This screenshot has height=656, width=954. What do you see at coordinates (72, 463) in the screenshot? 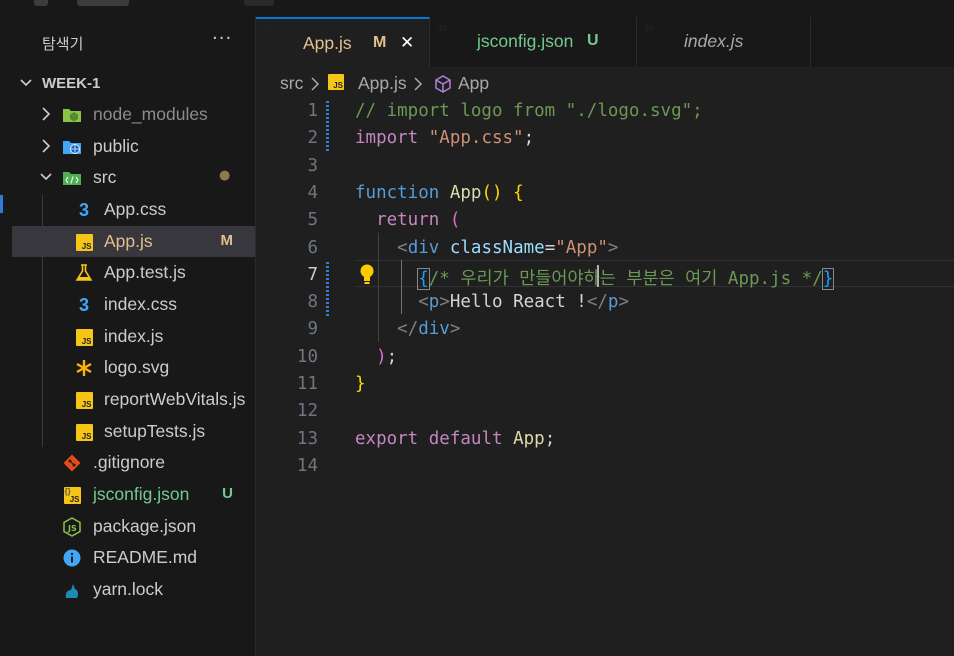
I see `git-icon` at bounding box center [72, 463].